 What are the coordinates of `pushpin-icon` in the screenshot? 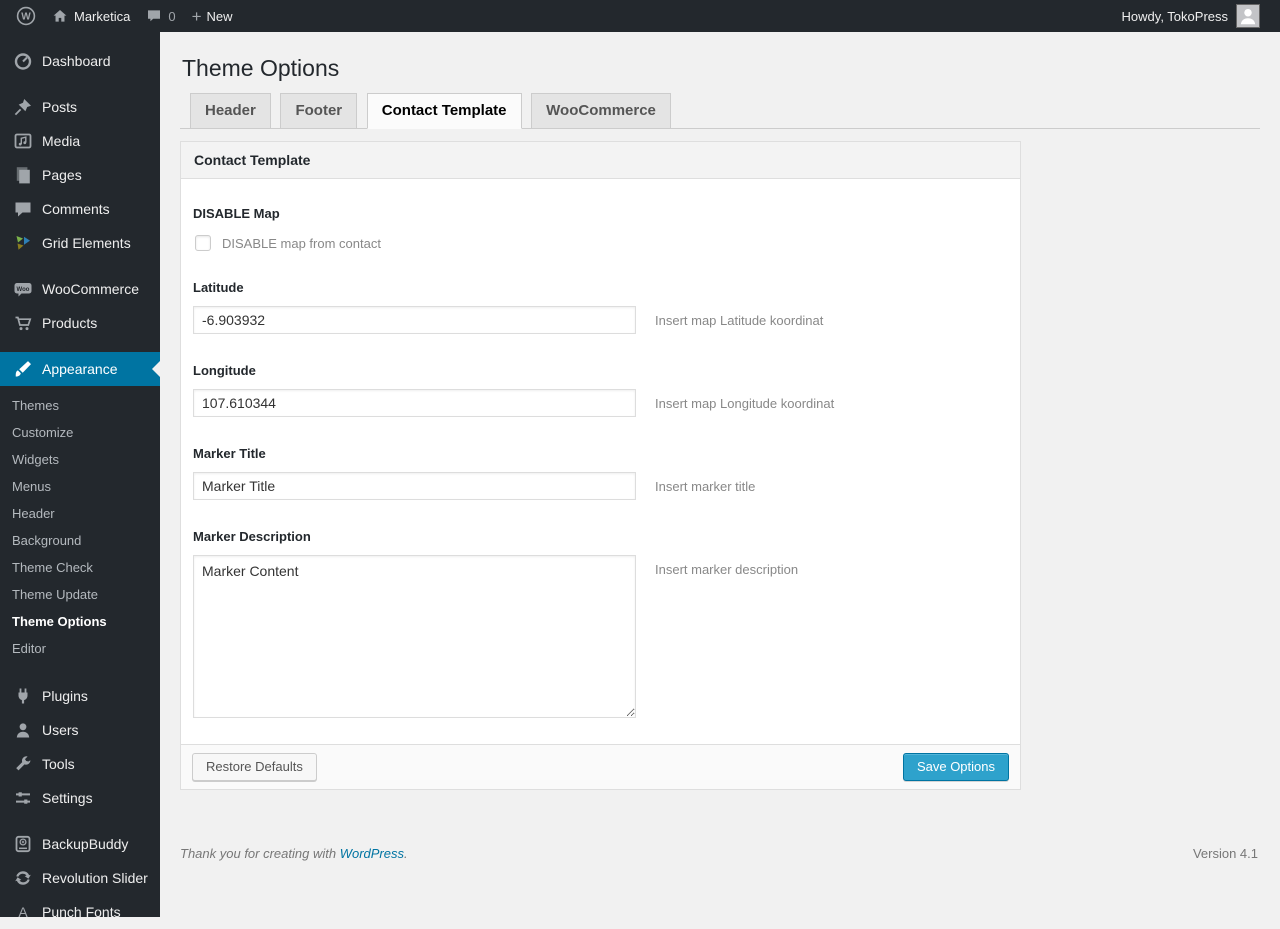 It's located at (23, 107).